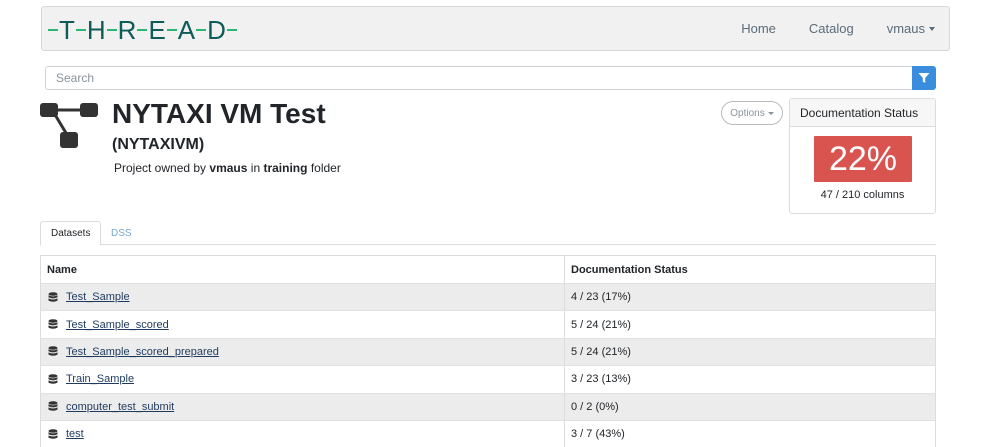  What do you see at coordinates (595, 406) in the screenshot?
I see `dataset-doc-status: 0 / 2 (0%)` at bounding box center [595, 406].